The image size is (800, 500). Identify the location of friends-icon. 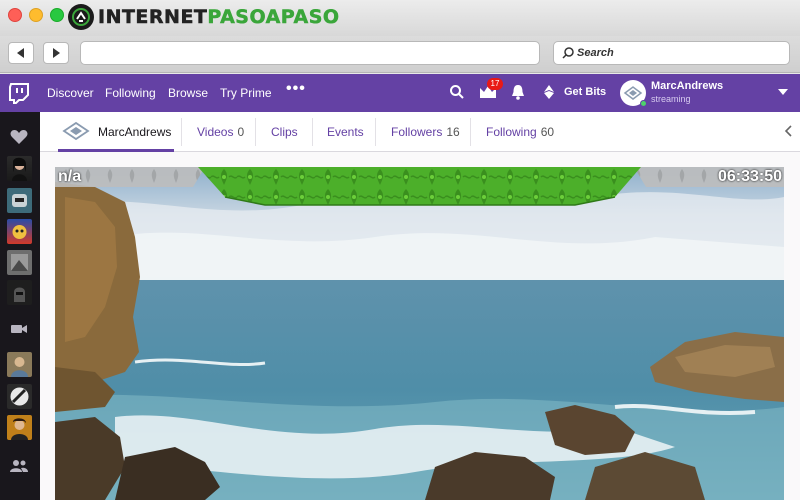
(19, 466).